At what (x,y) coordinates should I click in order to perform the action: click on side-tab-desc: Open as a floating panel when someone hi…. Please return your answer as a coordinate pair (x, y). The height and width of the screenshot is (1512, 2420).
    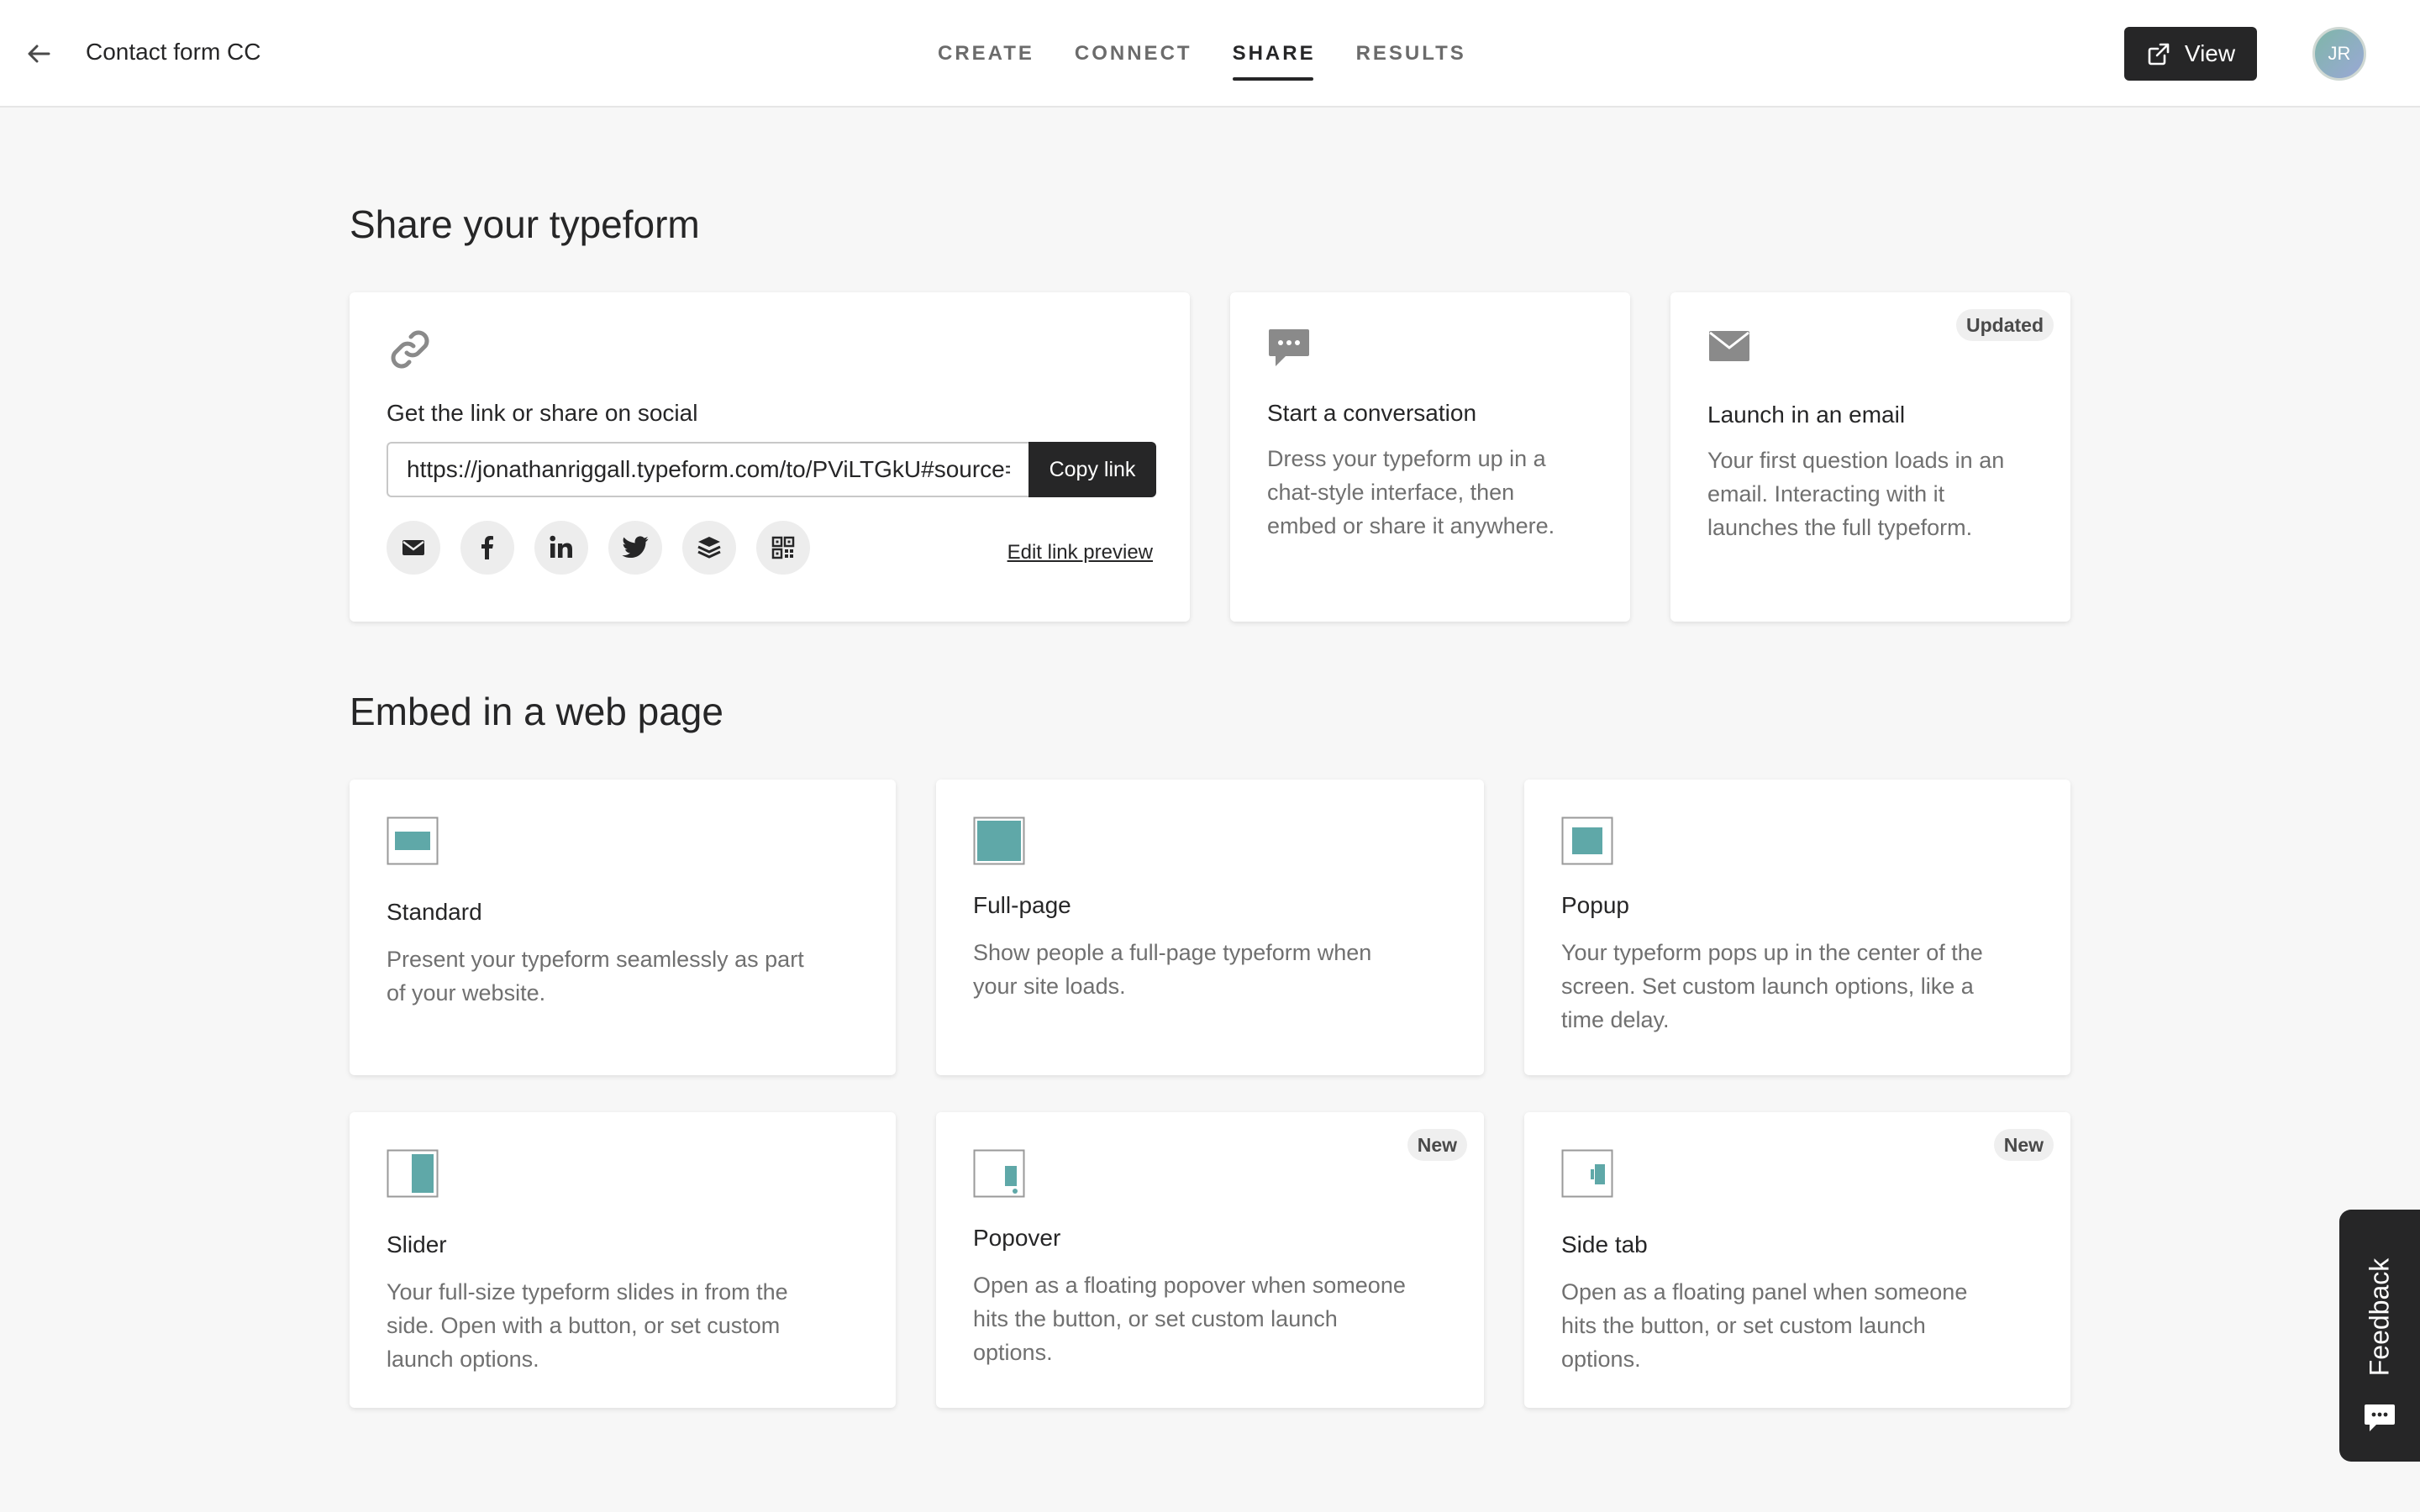
    Looking at the image, I should click on (1764, 1325).